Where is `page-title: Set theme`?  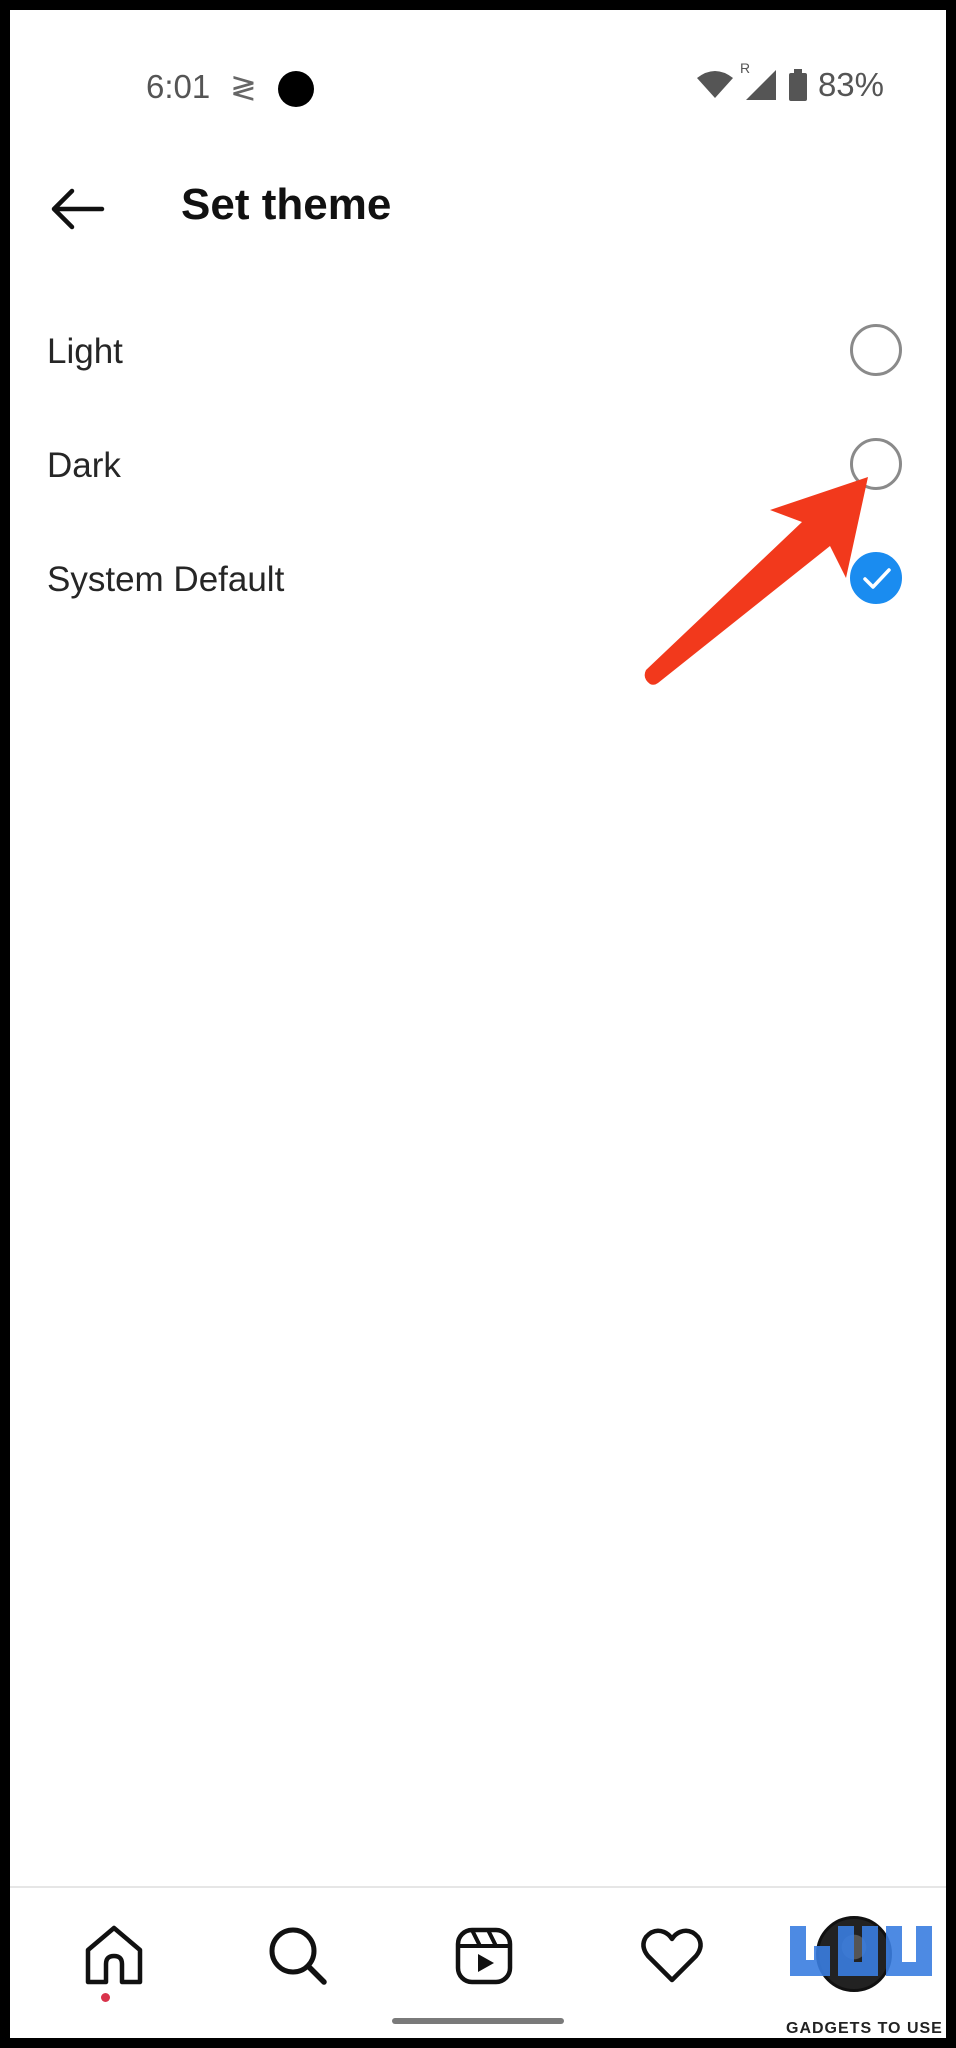 page-title: Set theme is located at coordinates (286, 204).